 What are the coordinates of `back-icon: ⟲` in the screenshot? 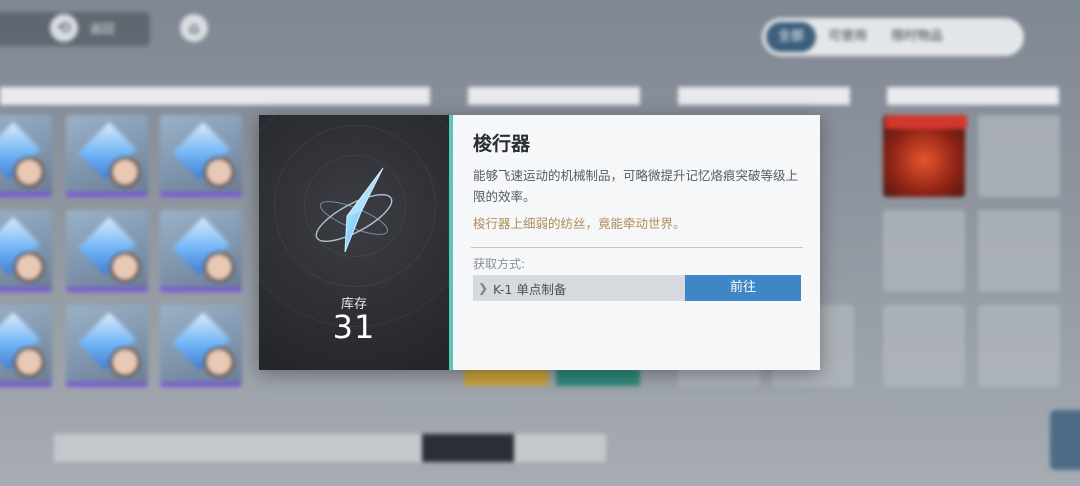 It's located at (64, 28).